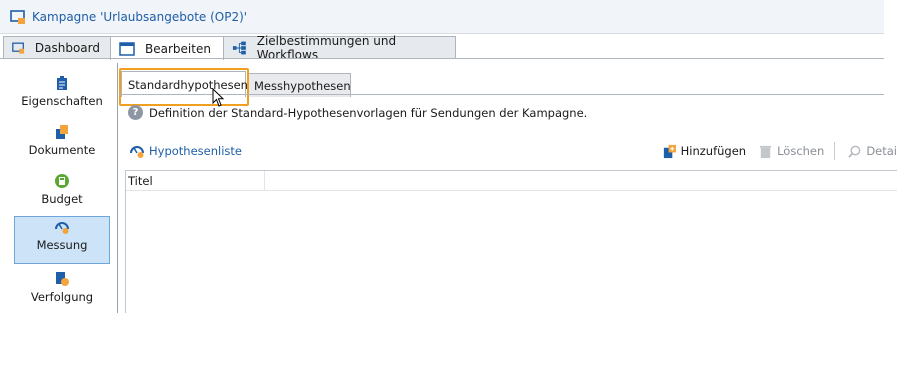 This screenshot has height=373, width=914. What do you see at coordinates (512, 151) in the screenshot?
I see `list-toolbar: Hypothesenliste Hinzufügen Löschen Detai` at bounding box center [512, 151].